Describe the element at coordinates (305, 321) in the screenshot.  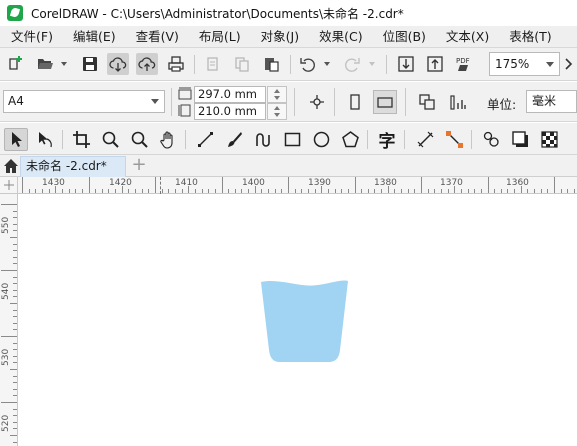
I see `cup-shape` at that location.